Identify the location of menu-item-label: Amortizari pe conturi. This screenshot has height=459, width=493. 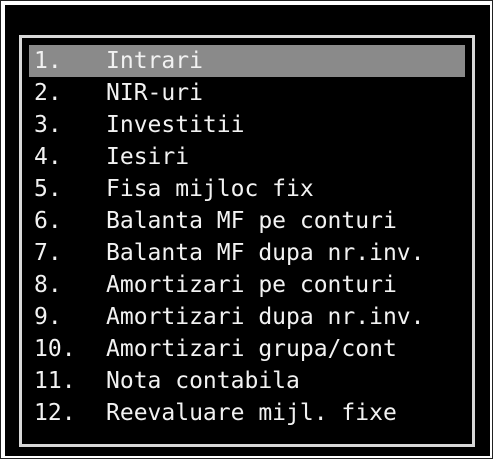
(251, 285).